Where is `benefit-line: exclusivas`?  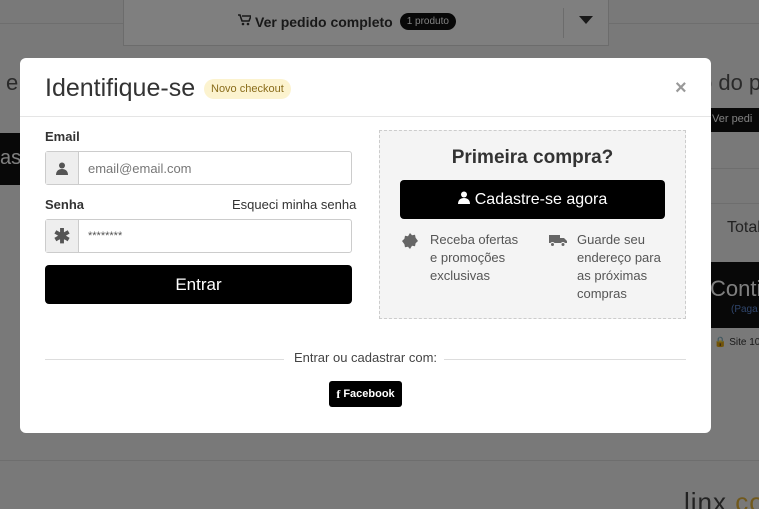 benefit-line: exclusivas is located at coordinates (460, 275).